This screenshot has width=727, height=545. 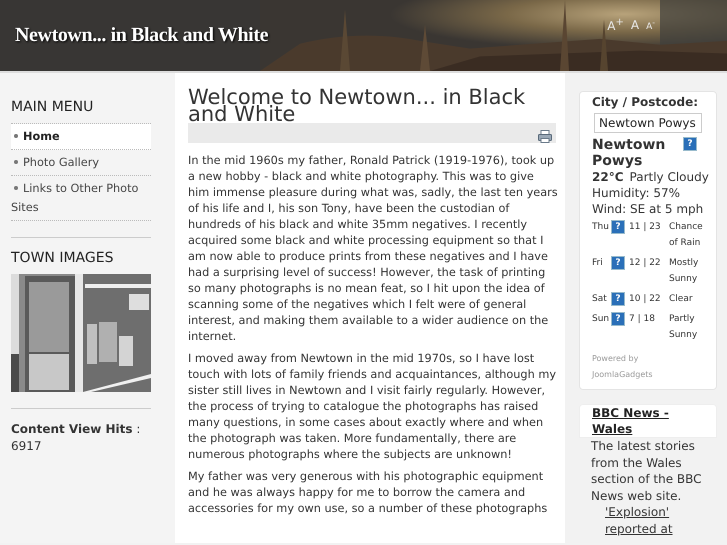 I want to click on paragraph: My father was very generous with his photographic equipment and he was always happy for me to borrow the camera and accessories for my own use, so a number of these photographs, so click(x=368, y=493).